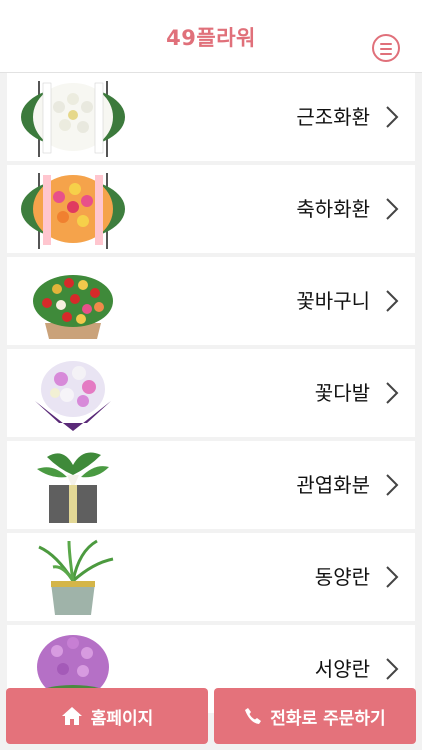 Image resolution: width=422 pixels, height=750 pixels. I want to click on call-order-button: 전화로 주문하기, so click(315, 716).